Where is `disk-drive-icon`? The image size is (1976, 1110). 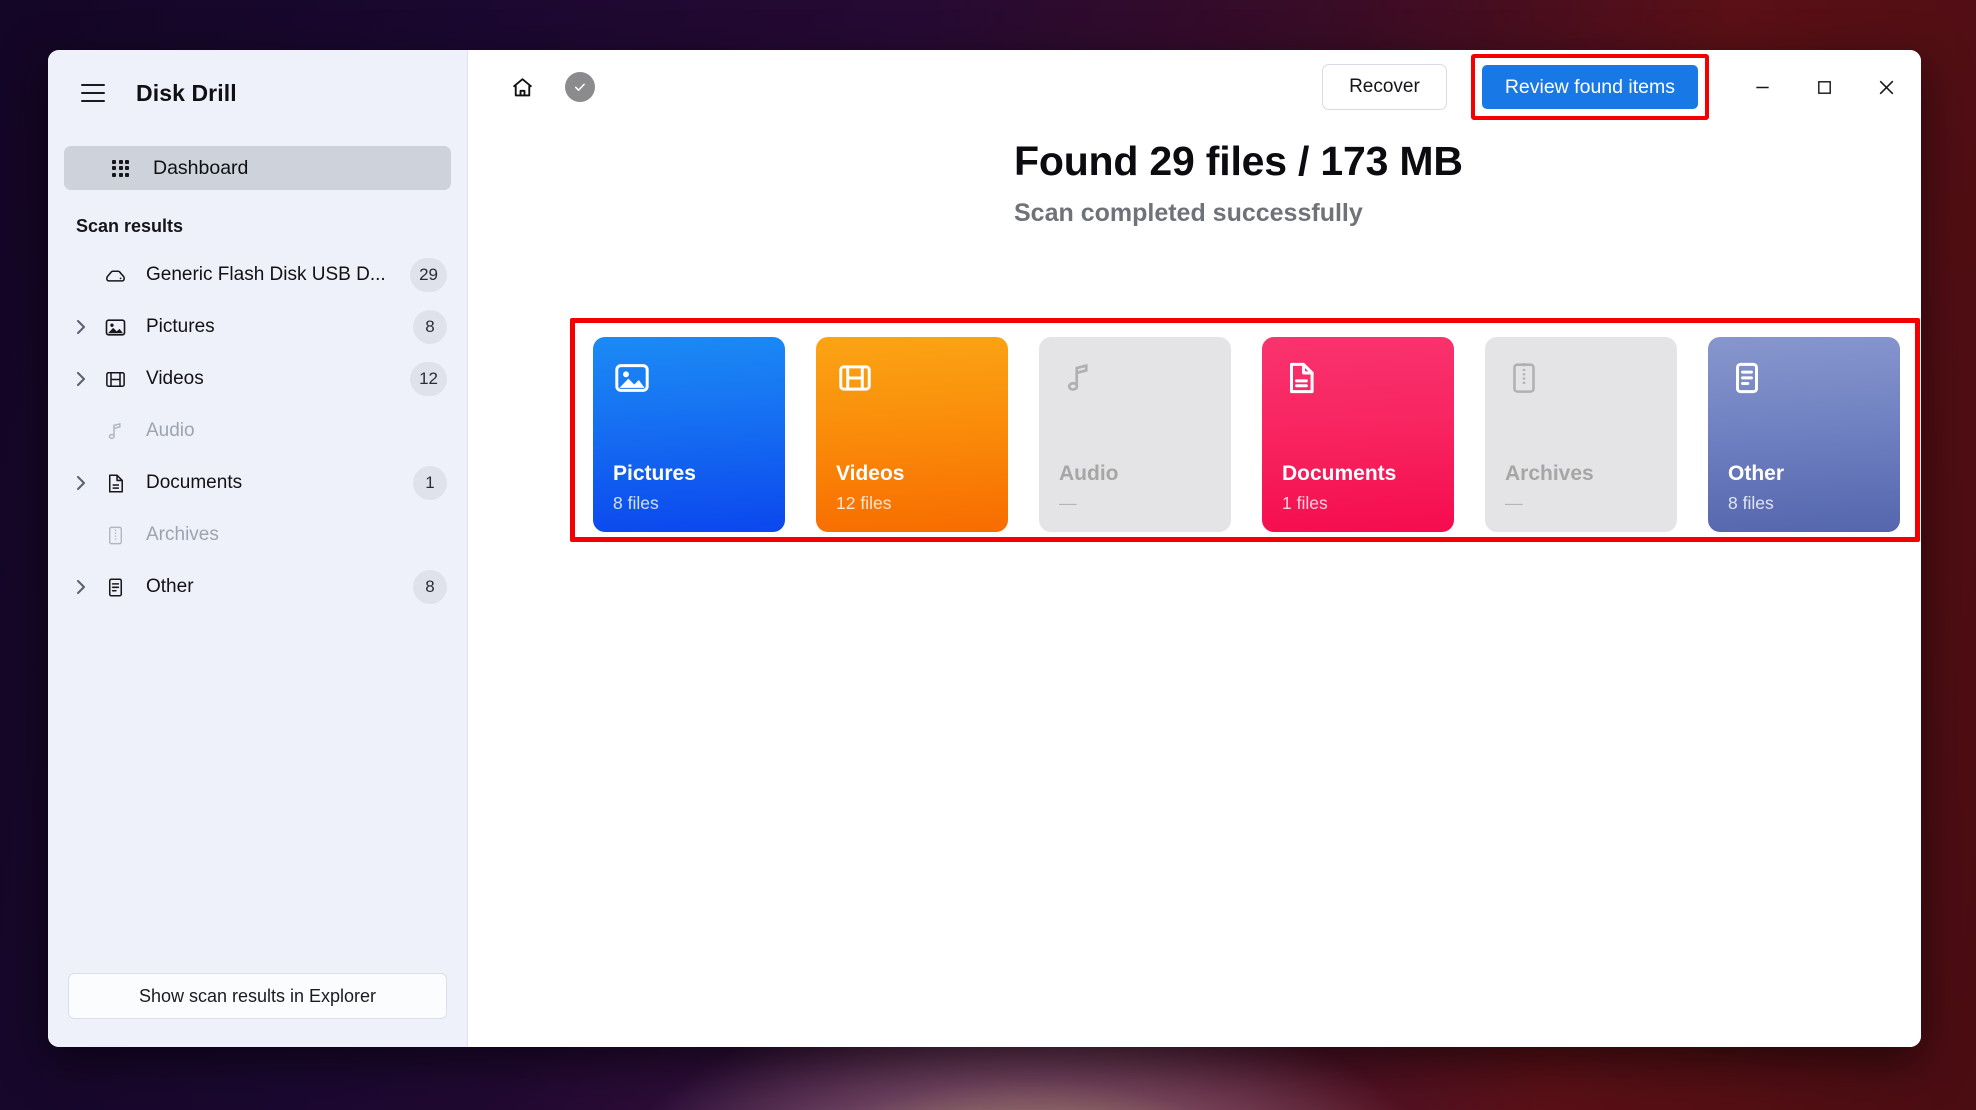
disk-drive-icon is located at coordinates (115, 275).